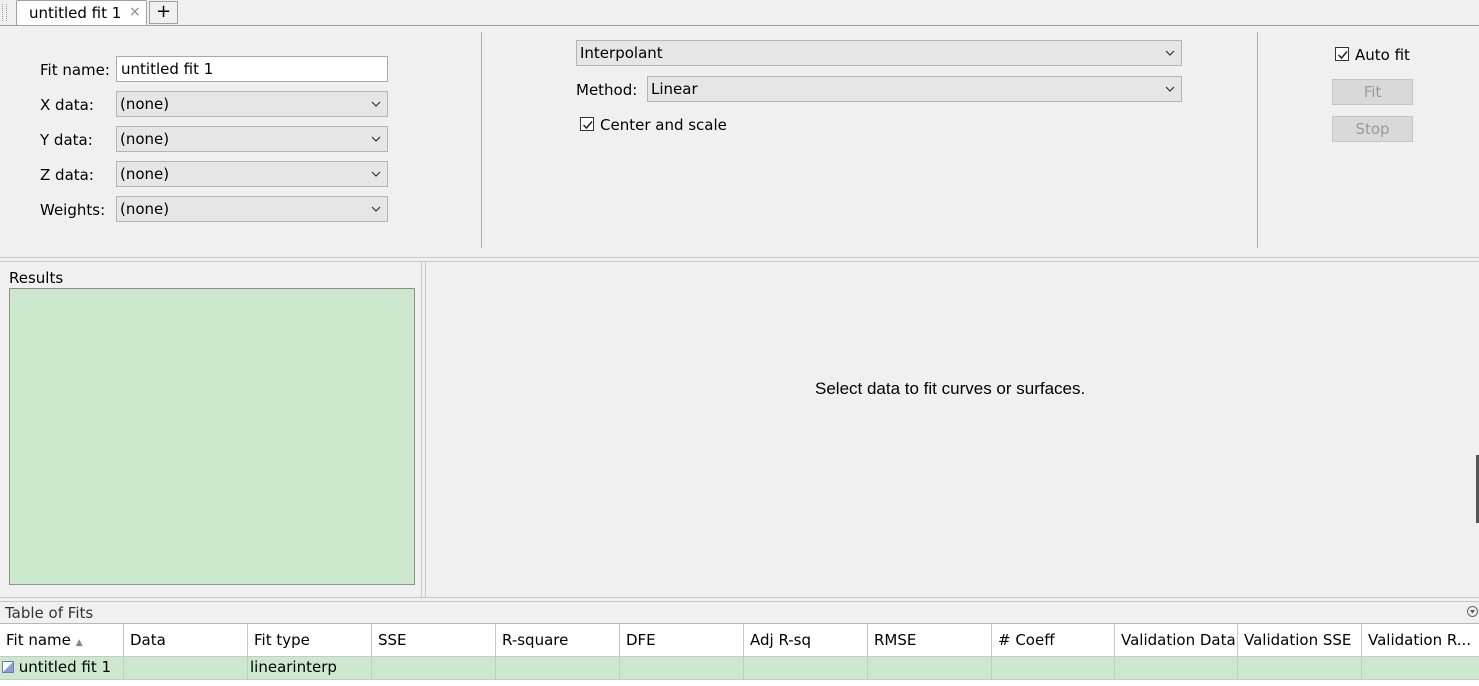  I want to click on row-r-square-cell, so click(558, 668).